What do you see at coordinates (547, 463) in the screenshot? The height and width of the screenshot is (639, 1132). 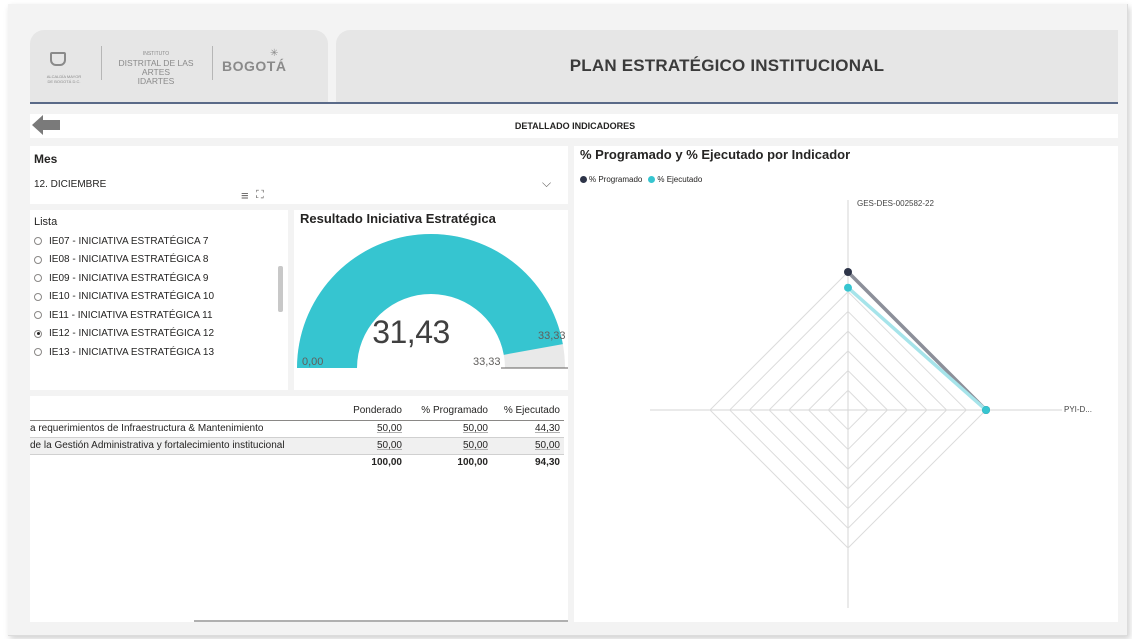 I see `table-total-cell: 94,30` at bounding box center [547, 463].